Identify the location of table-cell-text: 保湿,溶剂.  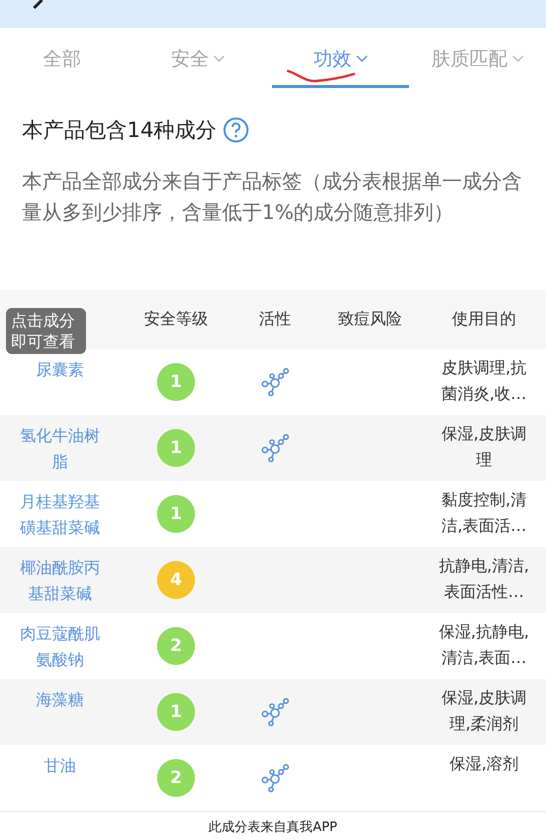
(484, 764).